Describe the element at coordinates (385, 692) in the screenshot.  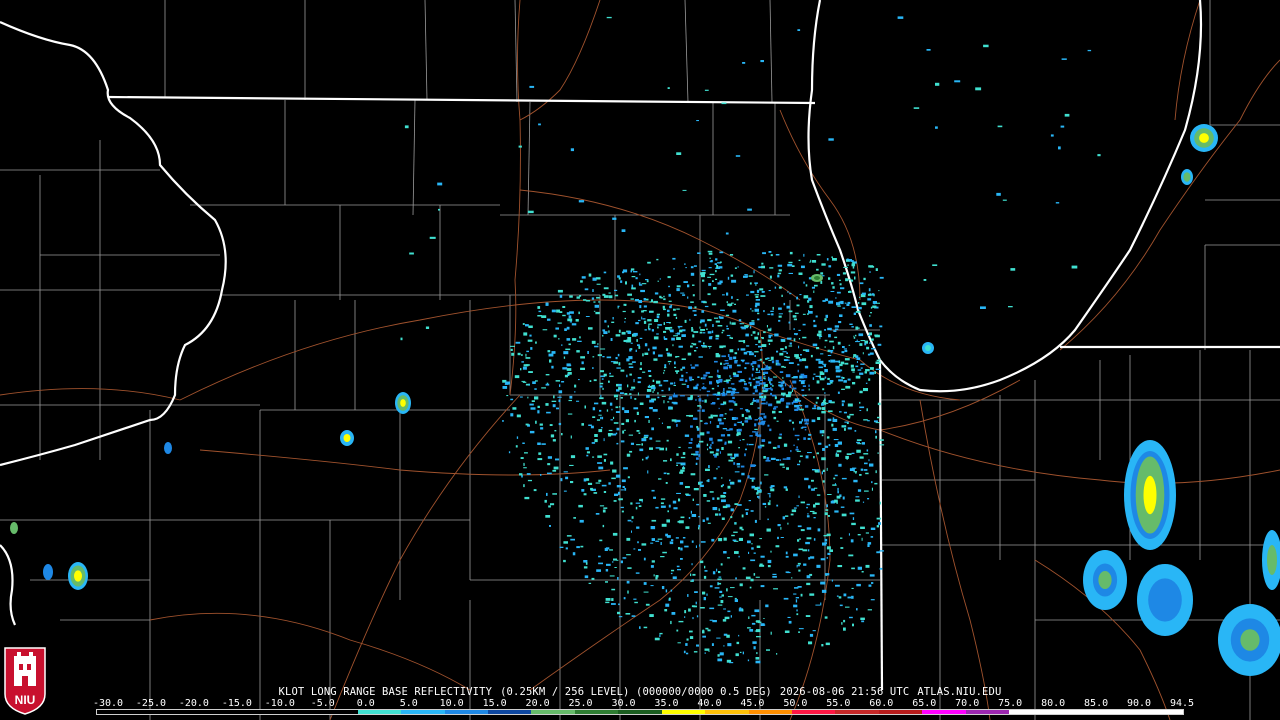
I see `station-product: KLOT LONG RANGE BASE REFLECTIVITY` at that location.